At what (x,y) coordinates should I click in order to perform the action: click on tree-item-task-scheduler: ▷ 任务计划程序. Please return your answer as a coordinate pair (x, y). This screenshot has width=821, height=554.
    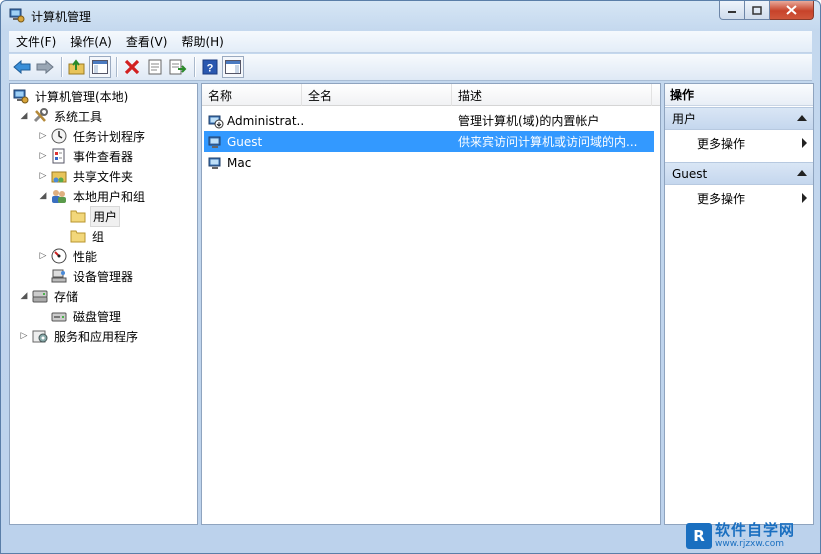
    Looking at the image, I should click on (92, 136).